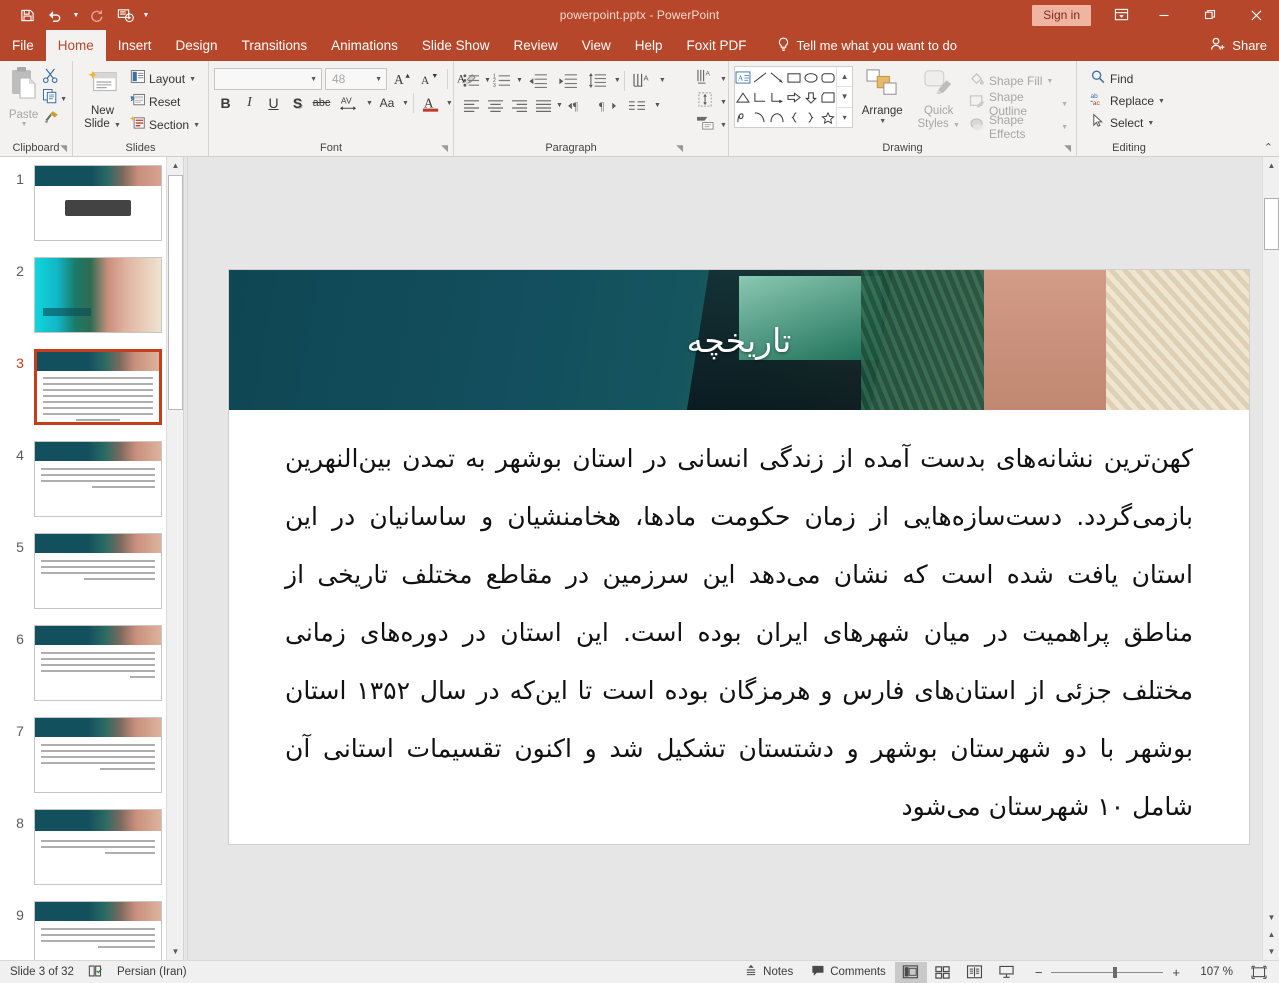 This screenshot has width=1279, height=983. I want to click on columns-button, so click(638, 106).